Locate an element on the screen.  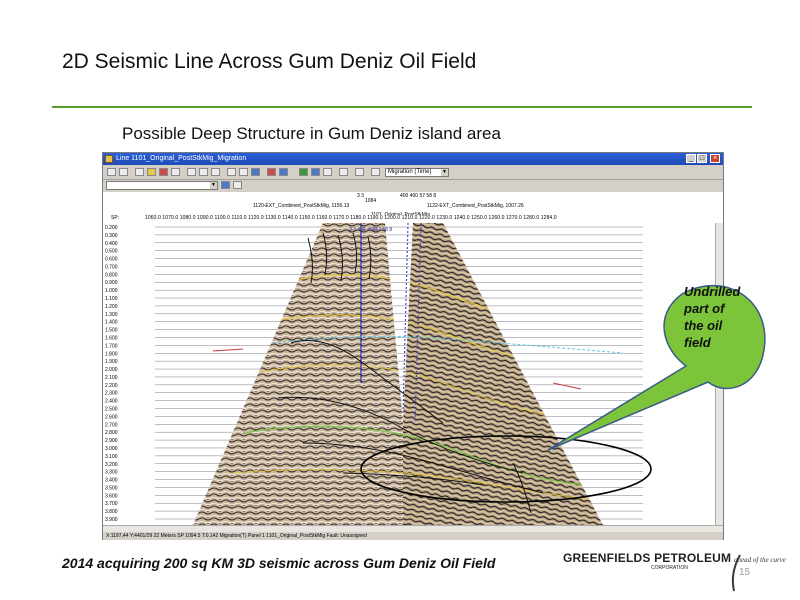
plot-top-label: 3 3 409 40857 58 8 is located at coordinates (370, 230).